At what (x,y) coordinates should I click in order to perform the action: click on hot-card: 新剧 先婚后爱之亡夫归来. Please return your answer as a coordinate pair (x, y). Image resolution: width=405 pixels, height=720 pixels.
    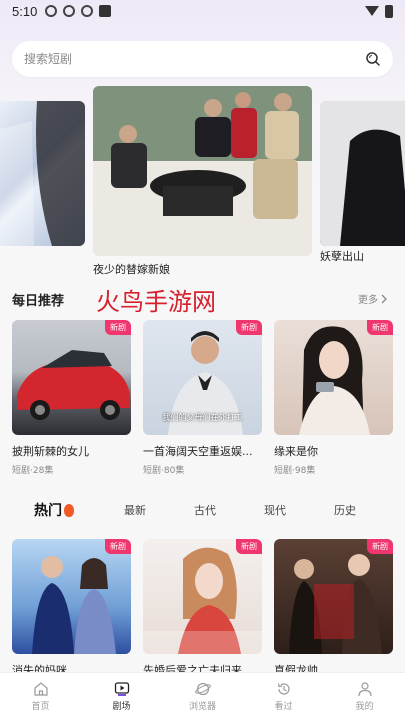
    Looking at the image, I should click on (202, 608).